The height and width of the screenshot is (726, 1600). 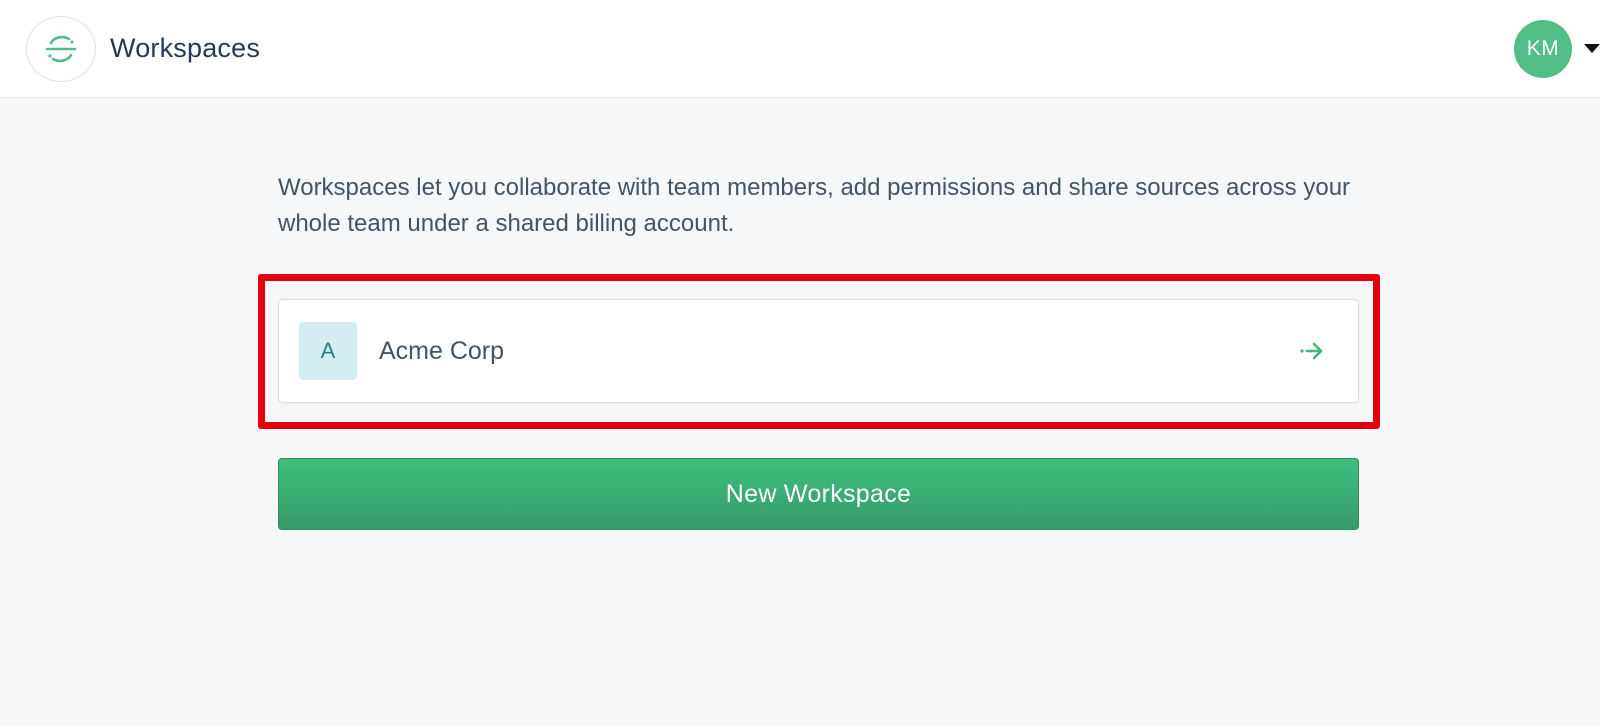 What do you see at coordinates (328, 351) in the screenshot?
I see `workspace-initial-badge: A` at bounding box center [328, 351].